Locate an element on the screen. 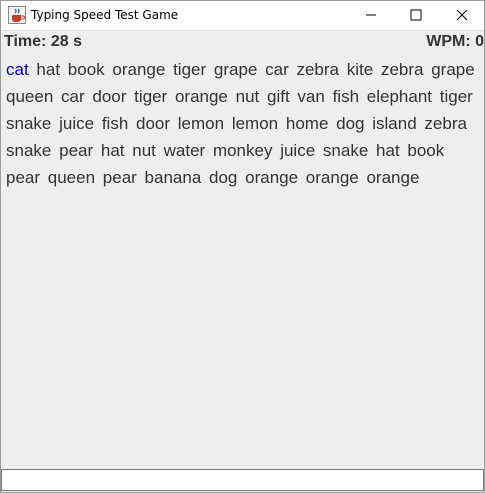 This screenshot has height=493, width=485. minimize-button is located at coordinates (371, 15).